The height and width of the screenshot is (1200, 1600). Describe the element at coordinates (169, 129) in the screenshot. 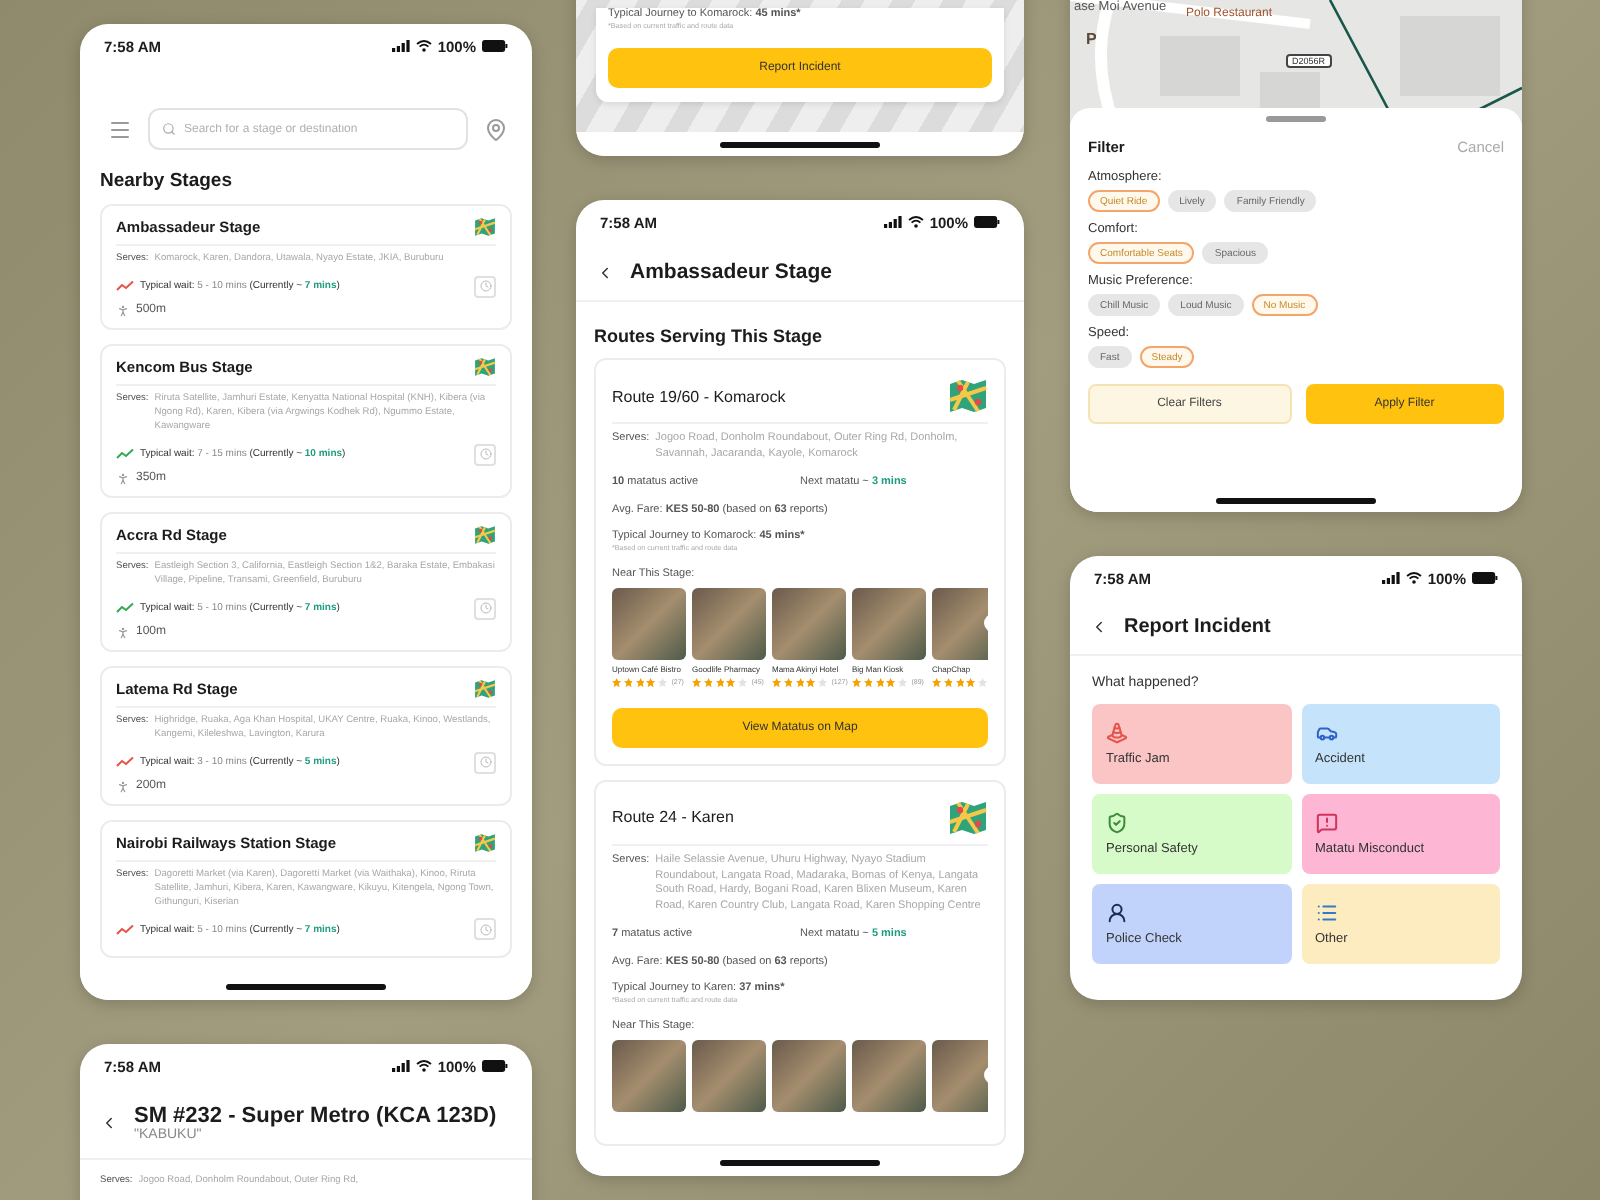

I see `search-icon` at that location.